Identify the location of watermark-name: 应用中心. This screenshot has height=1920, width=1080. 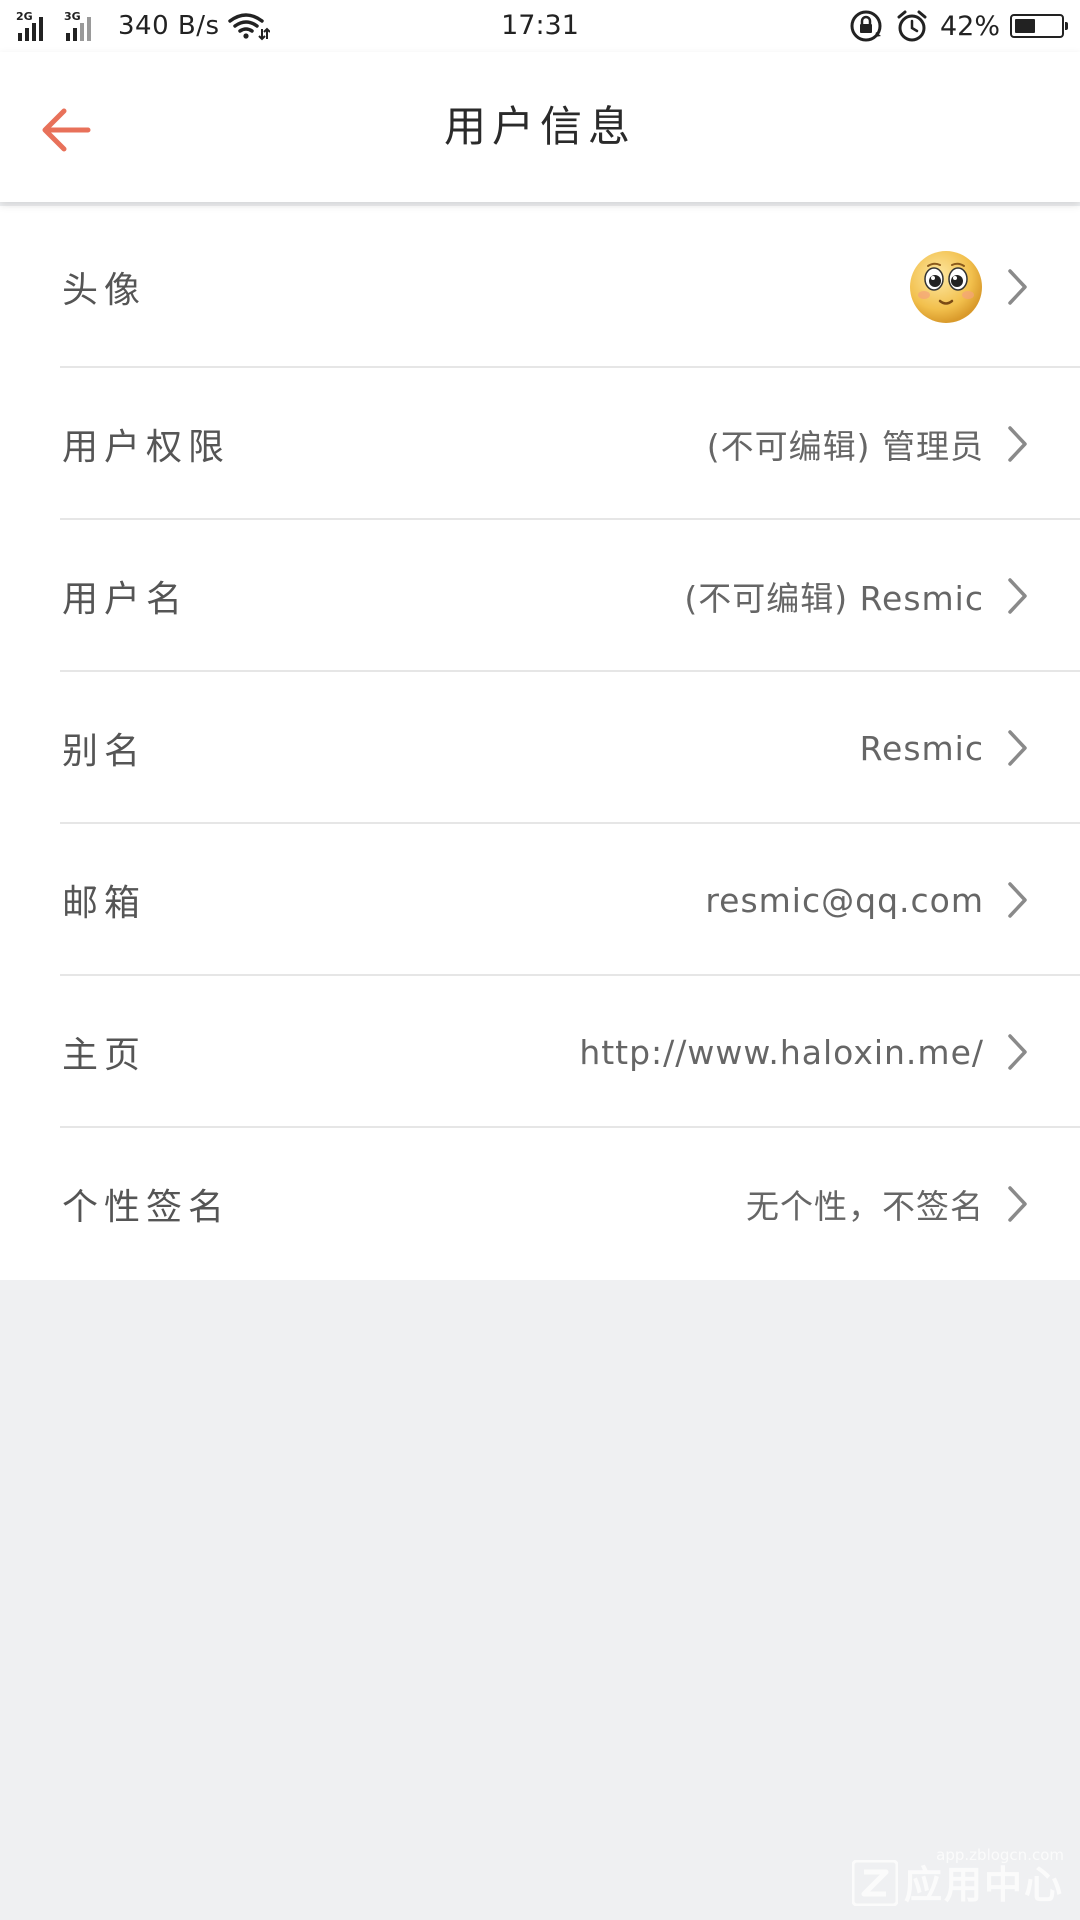
(983, 1885).